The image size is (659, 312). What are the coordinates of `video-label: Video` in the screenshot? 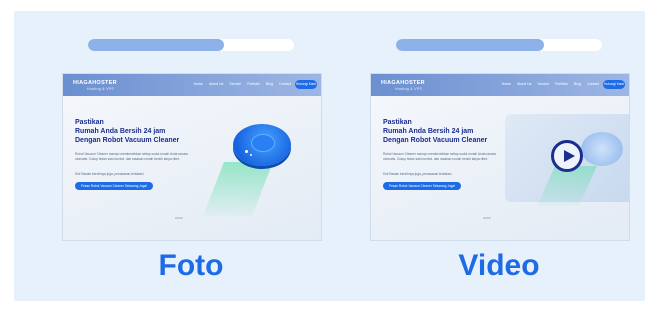 It's located at (499, 265).